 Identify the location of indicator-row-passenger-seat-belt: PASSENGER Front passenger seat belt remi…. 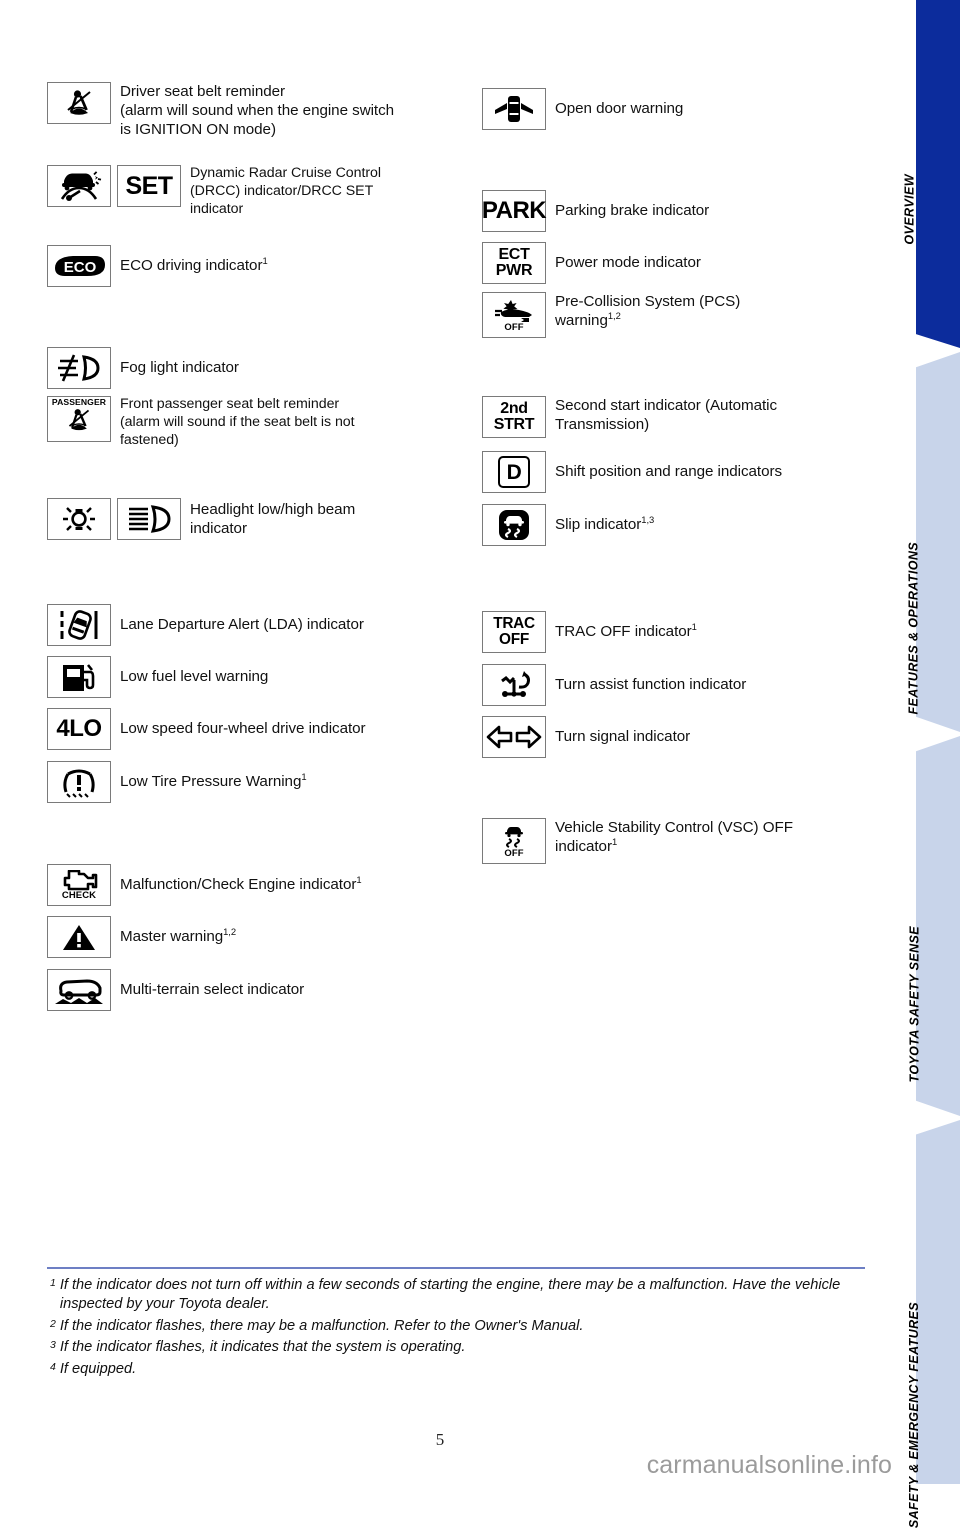
(201, 422).